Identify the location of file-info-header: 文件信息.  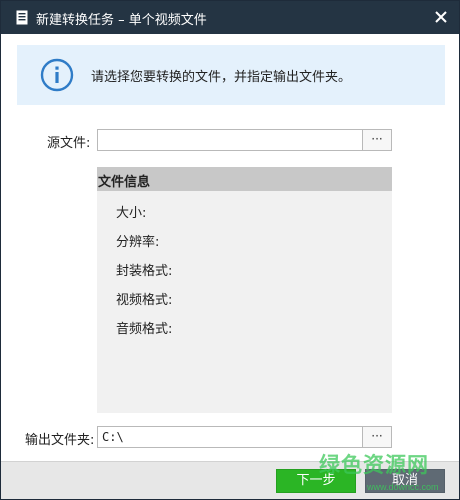
(244, 179).